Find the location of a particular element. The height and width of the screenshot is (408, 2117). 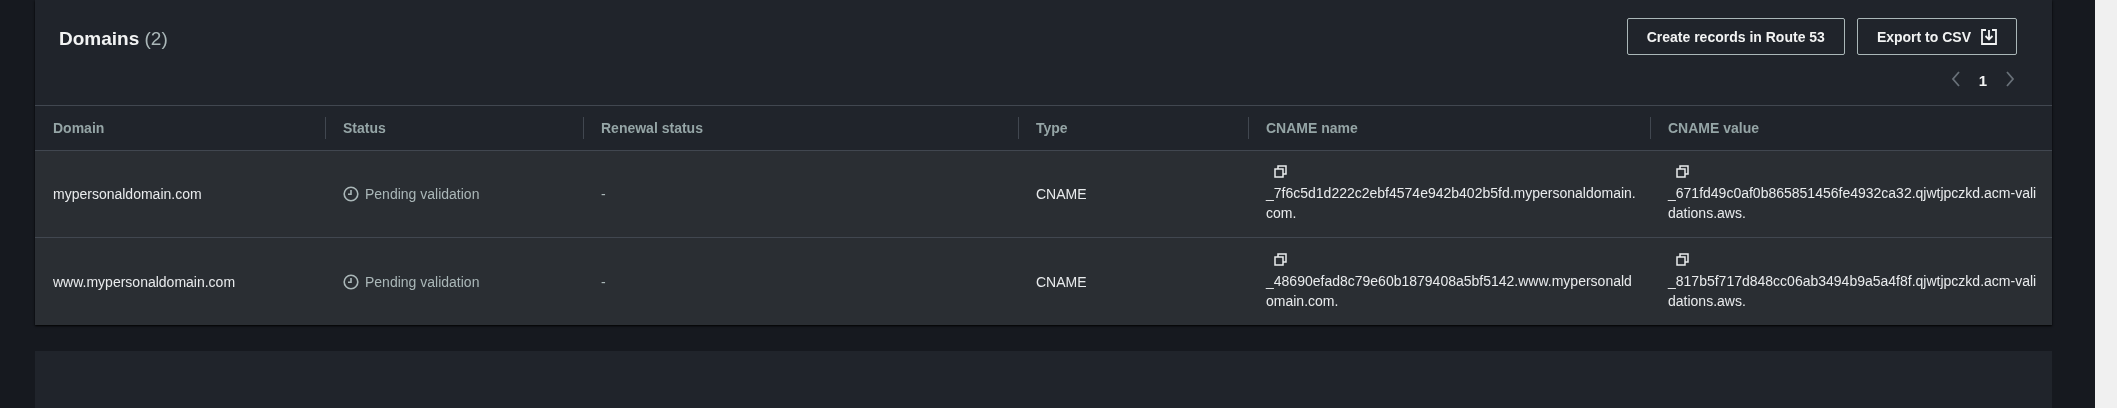

table-cell-text: _48690efad8c79e60b1879408a5bf5142.www.mypersonaldomain.com. is located at coordinates (1449, 291).